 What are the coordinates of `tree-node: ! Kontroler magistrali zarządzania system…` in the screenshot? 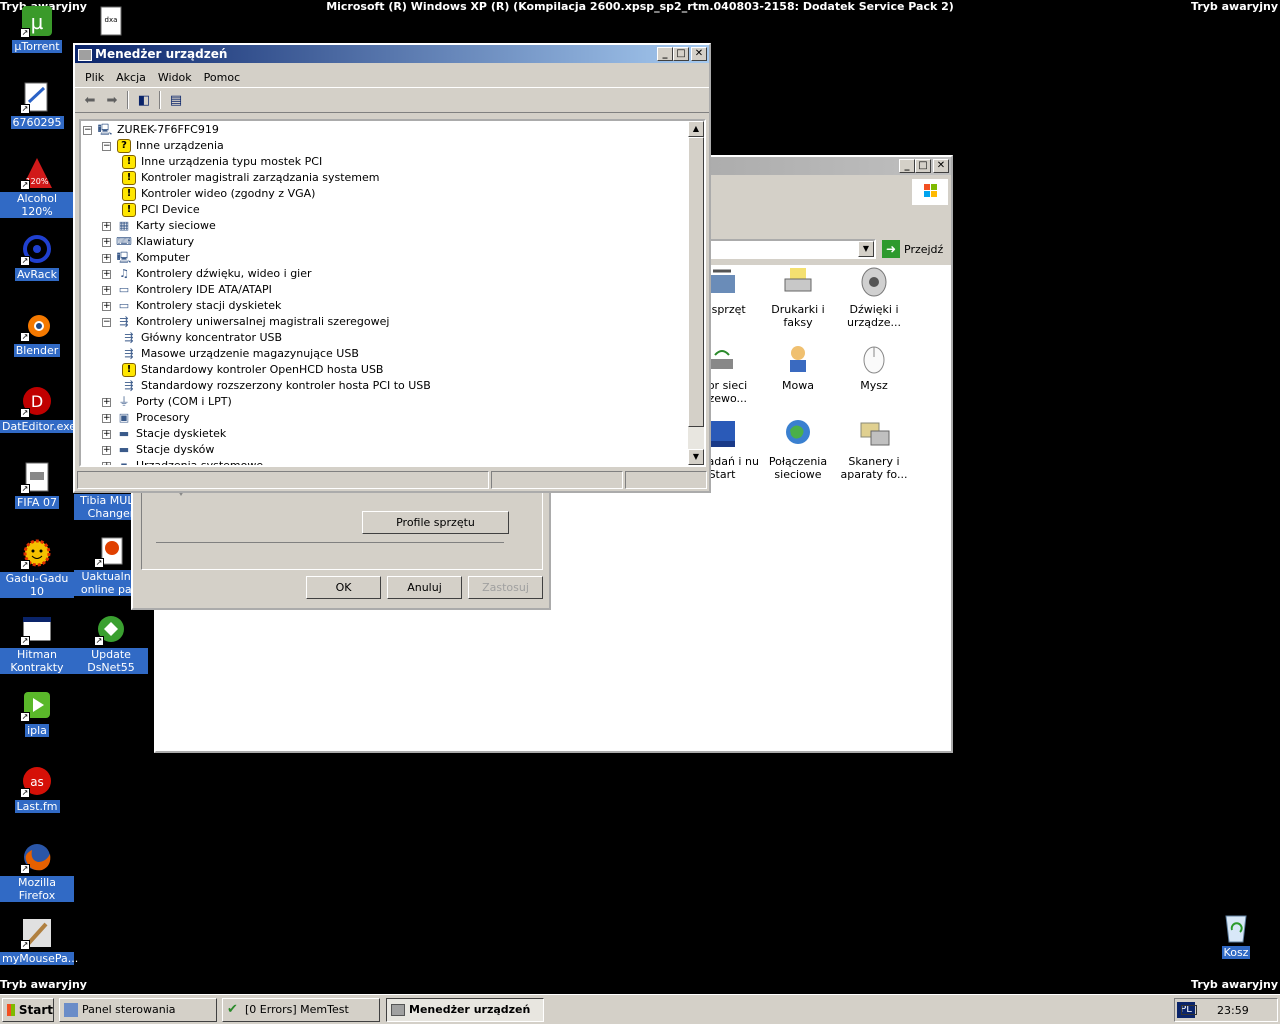 It's located at (250, 178).